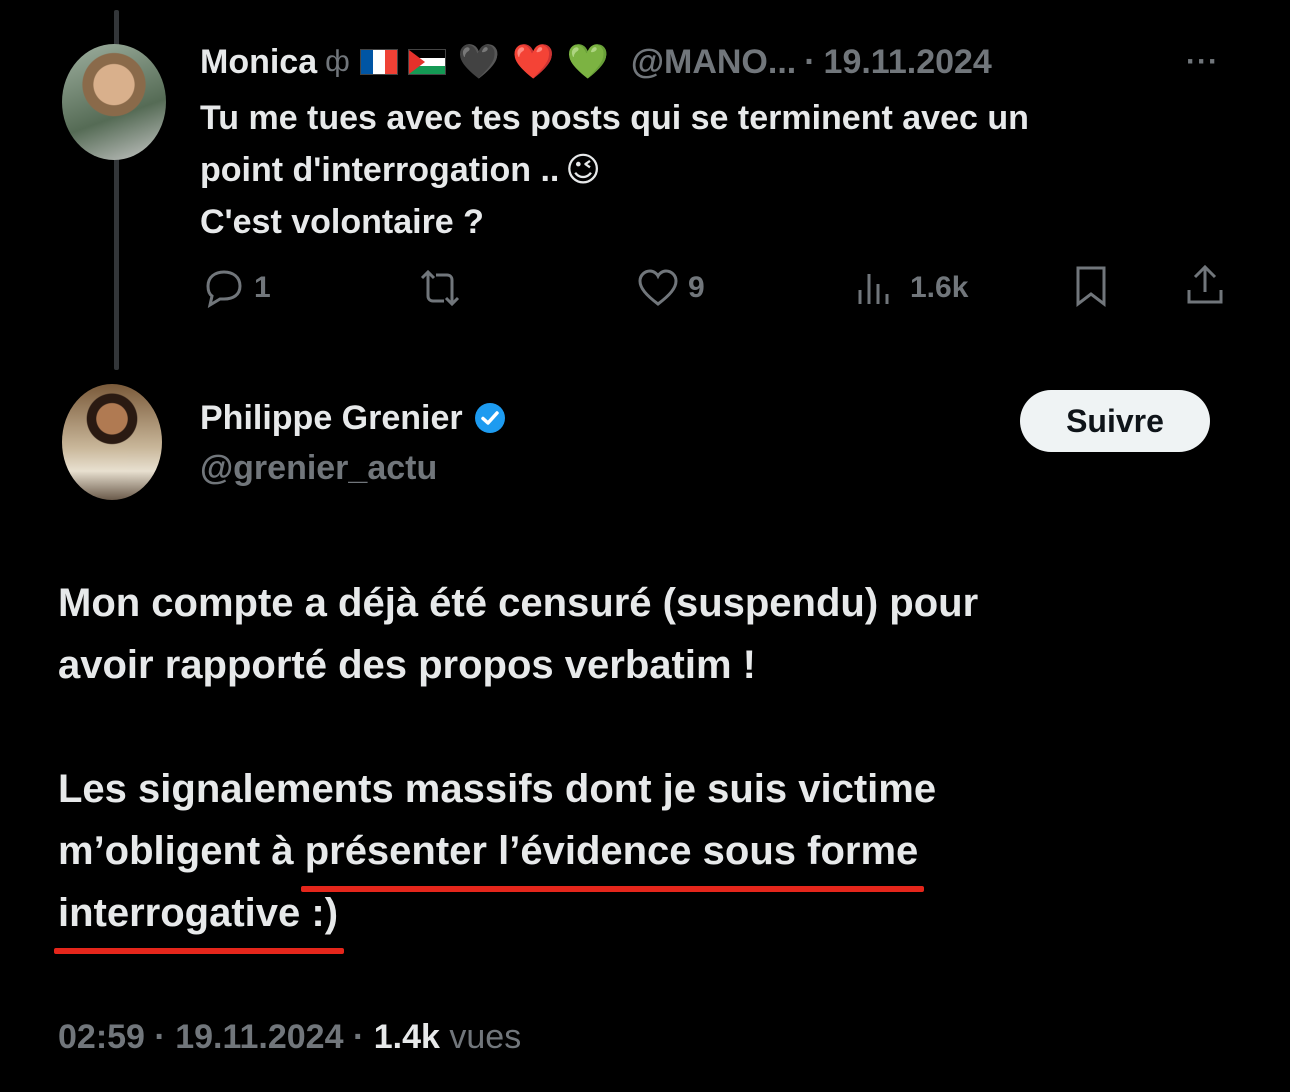 The width and height of the screenshot is (1290, 1092). What do you see at coordinates (199, 918) in the screenshot?
I see `red-underlined-text: interrogative :)` at bounding box center [199, 918].